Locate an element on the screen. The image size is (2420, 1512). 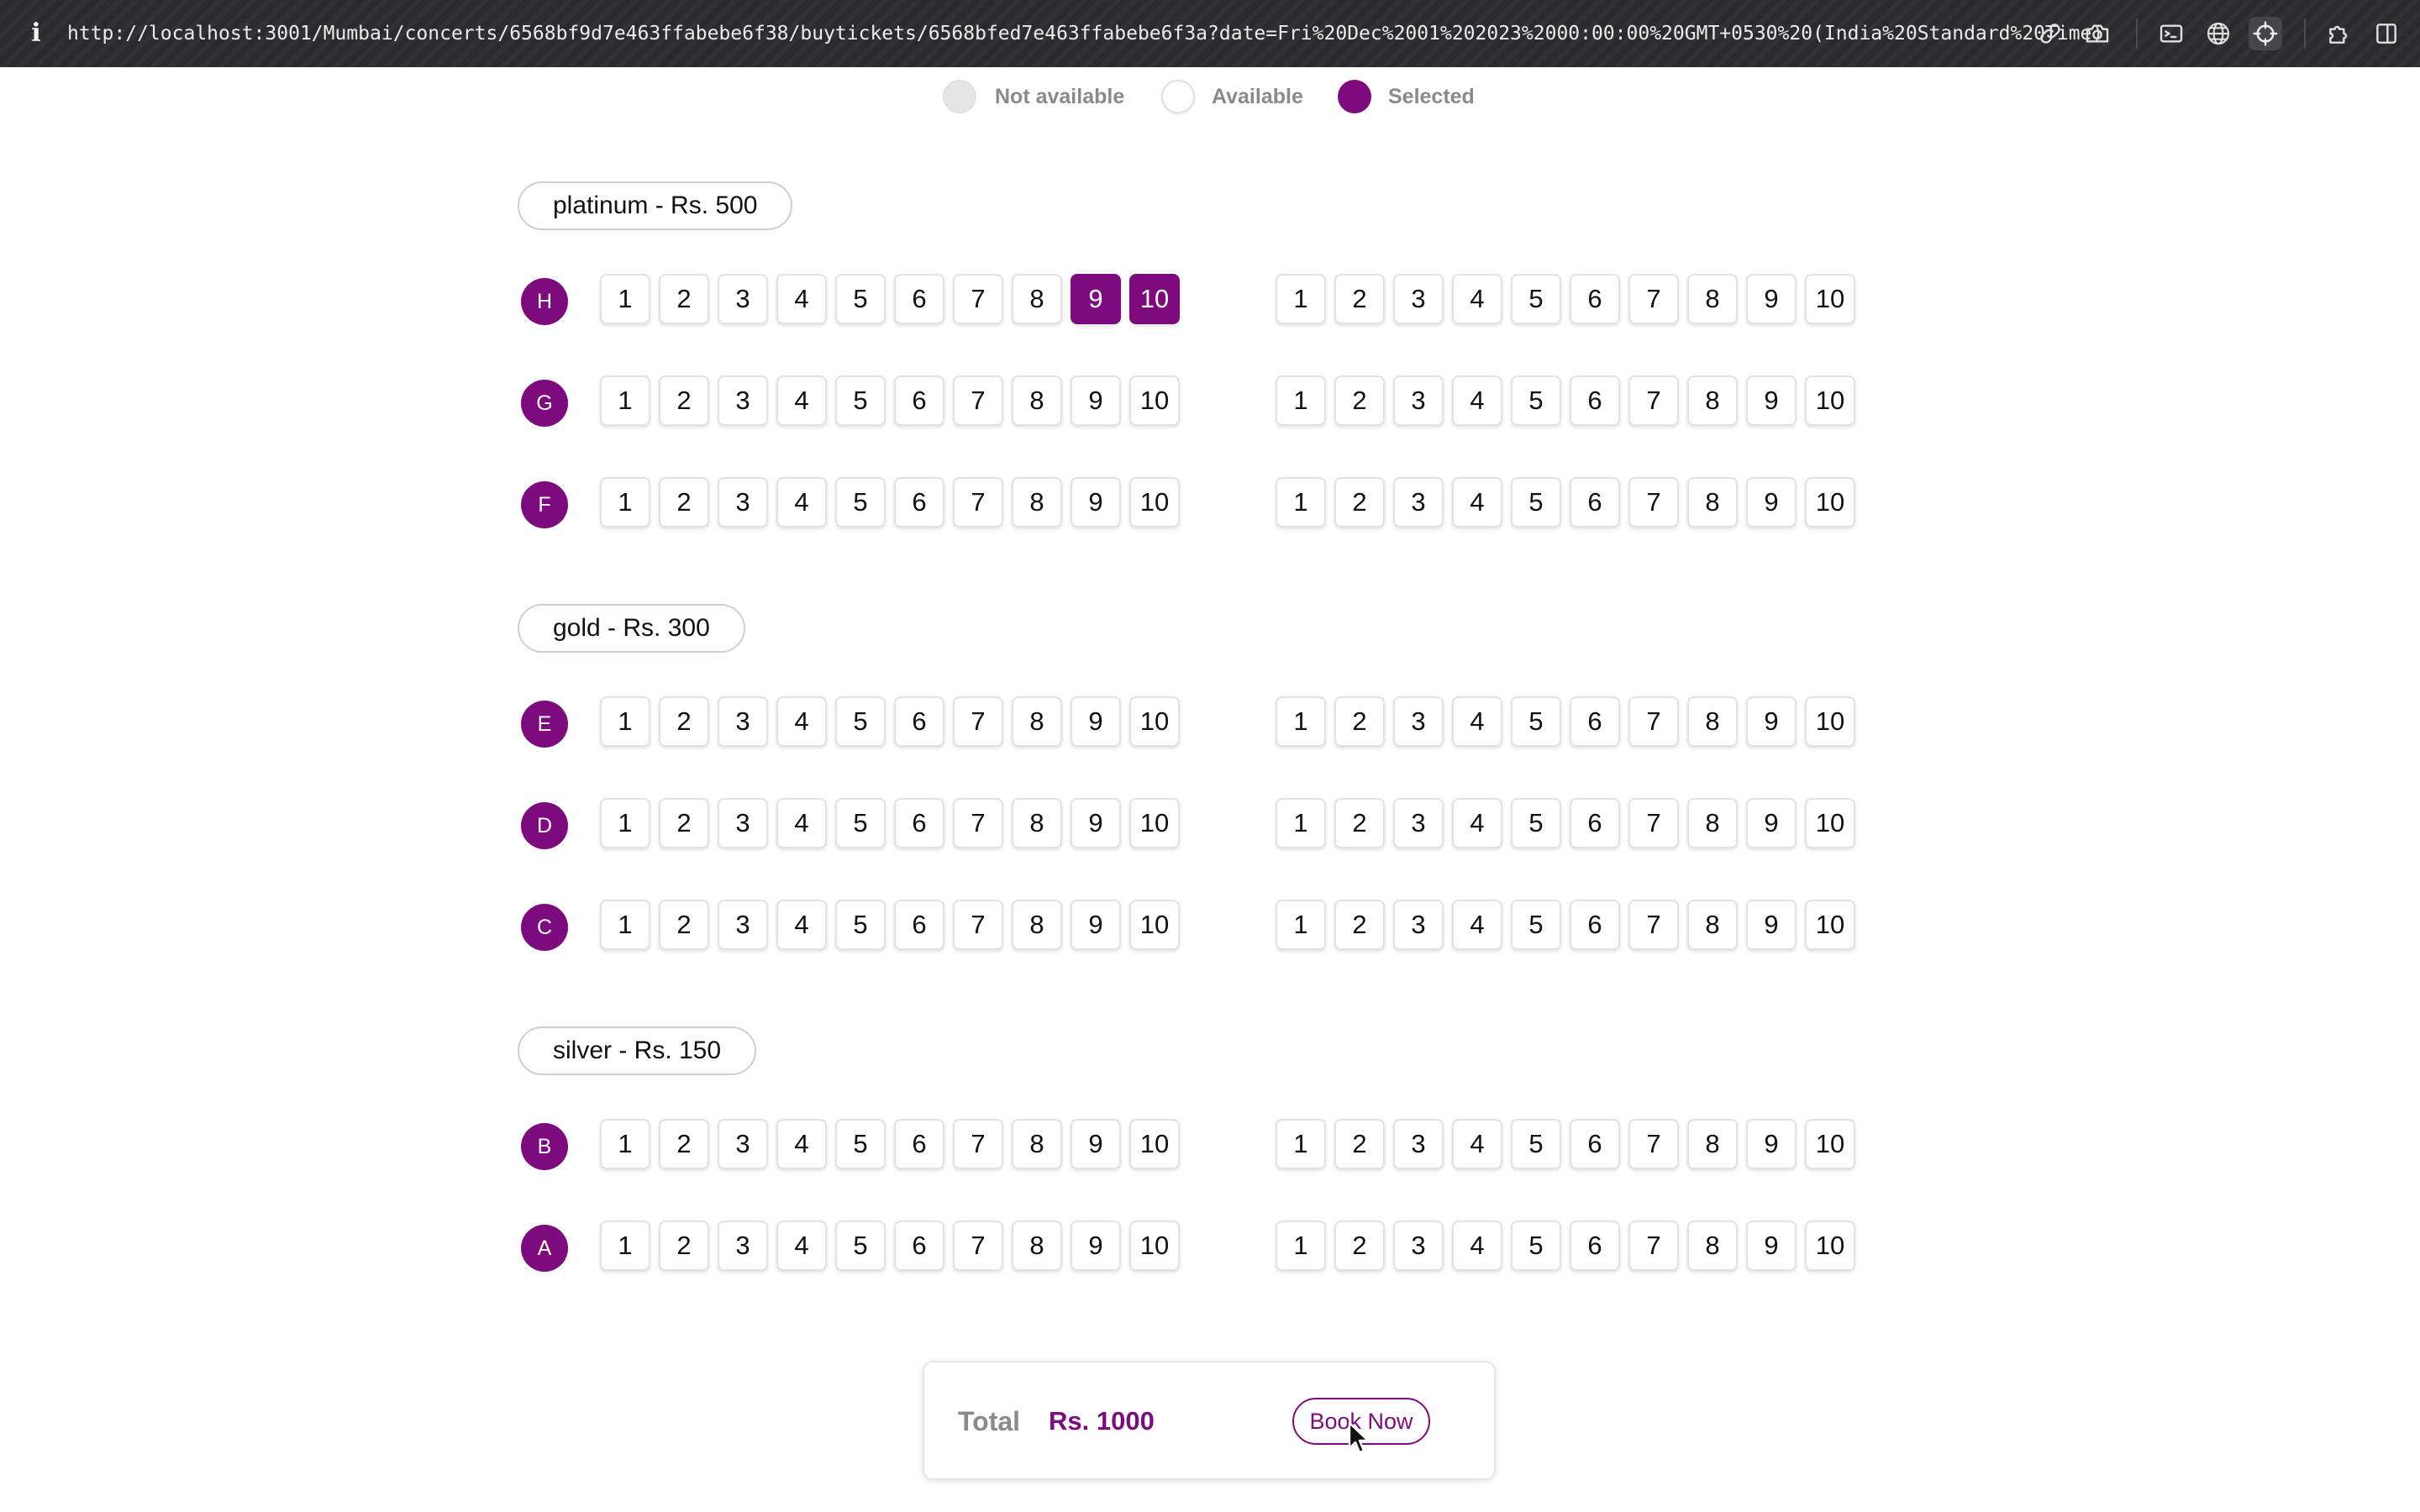
info-icon: i is located at coordinates (36, 33).